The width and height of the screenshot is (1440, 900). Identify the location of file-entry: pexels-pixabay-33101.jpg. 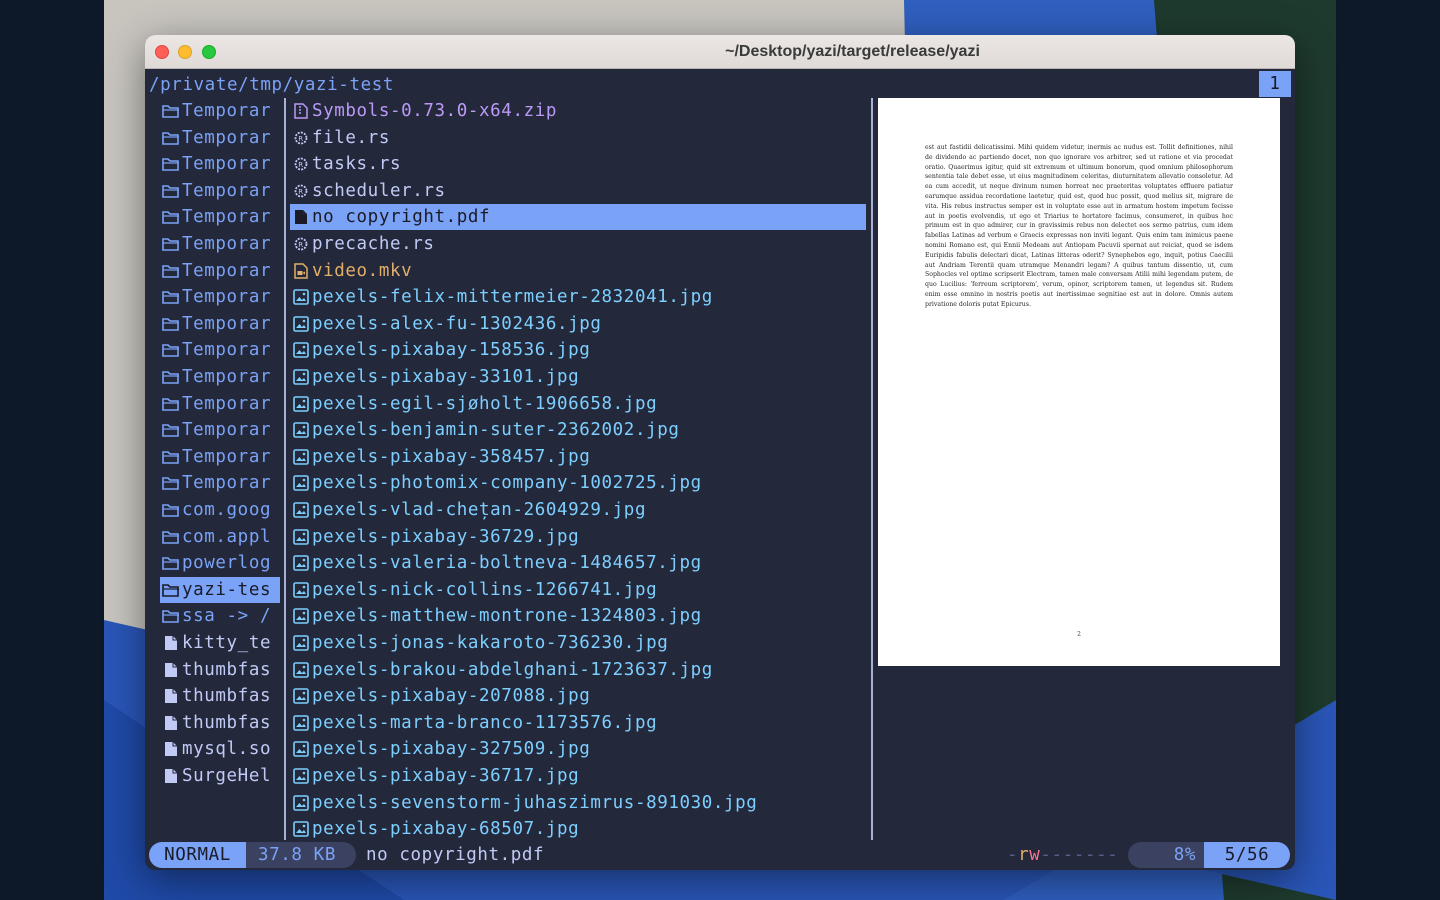
(578, 377).